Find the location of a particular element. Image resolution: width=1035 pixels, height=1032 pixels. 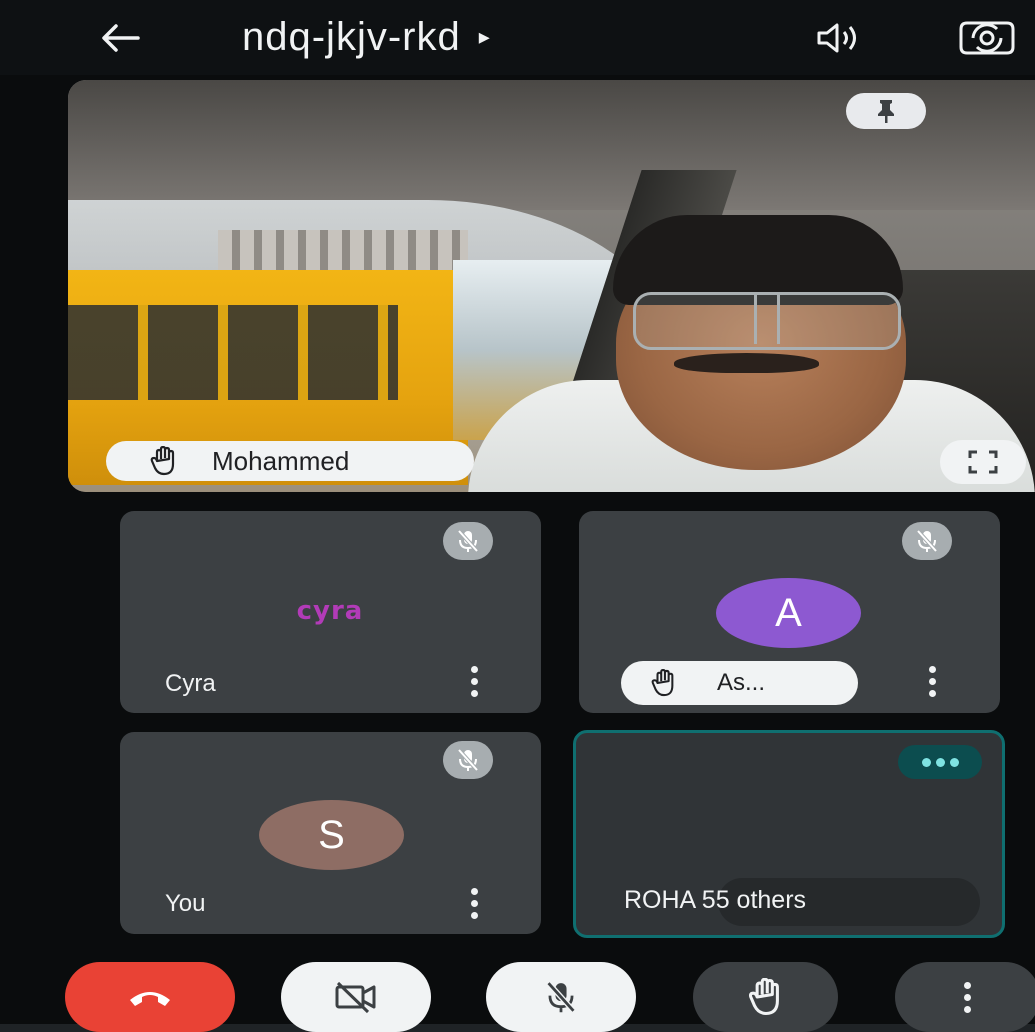

mic-toggle-button is located at coordinates (561, 997).